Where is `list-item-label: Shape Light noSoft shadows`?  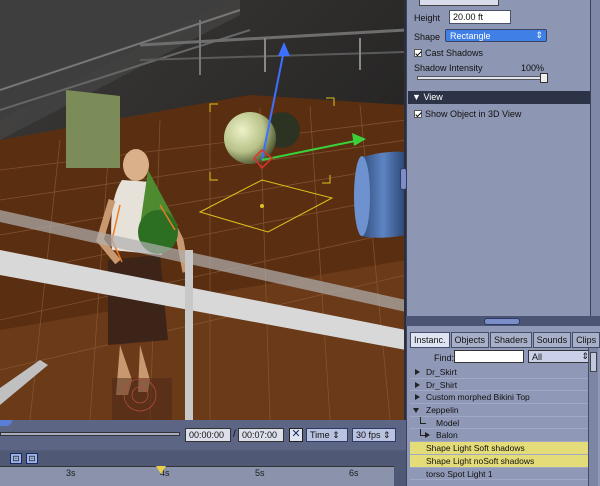
list-item-label: Shape Light noSoft shadows is located at coordinates (480, 460).